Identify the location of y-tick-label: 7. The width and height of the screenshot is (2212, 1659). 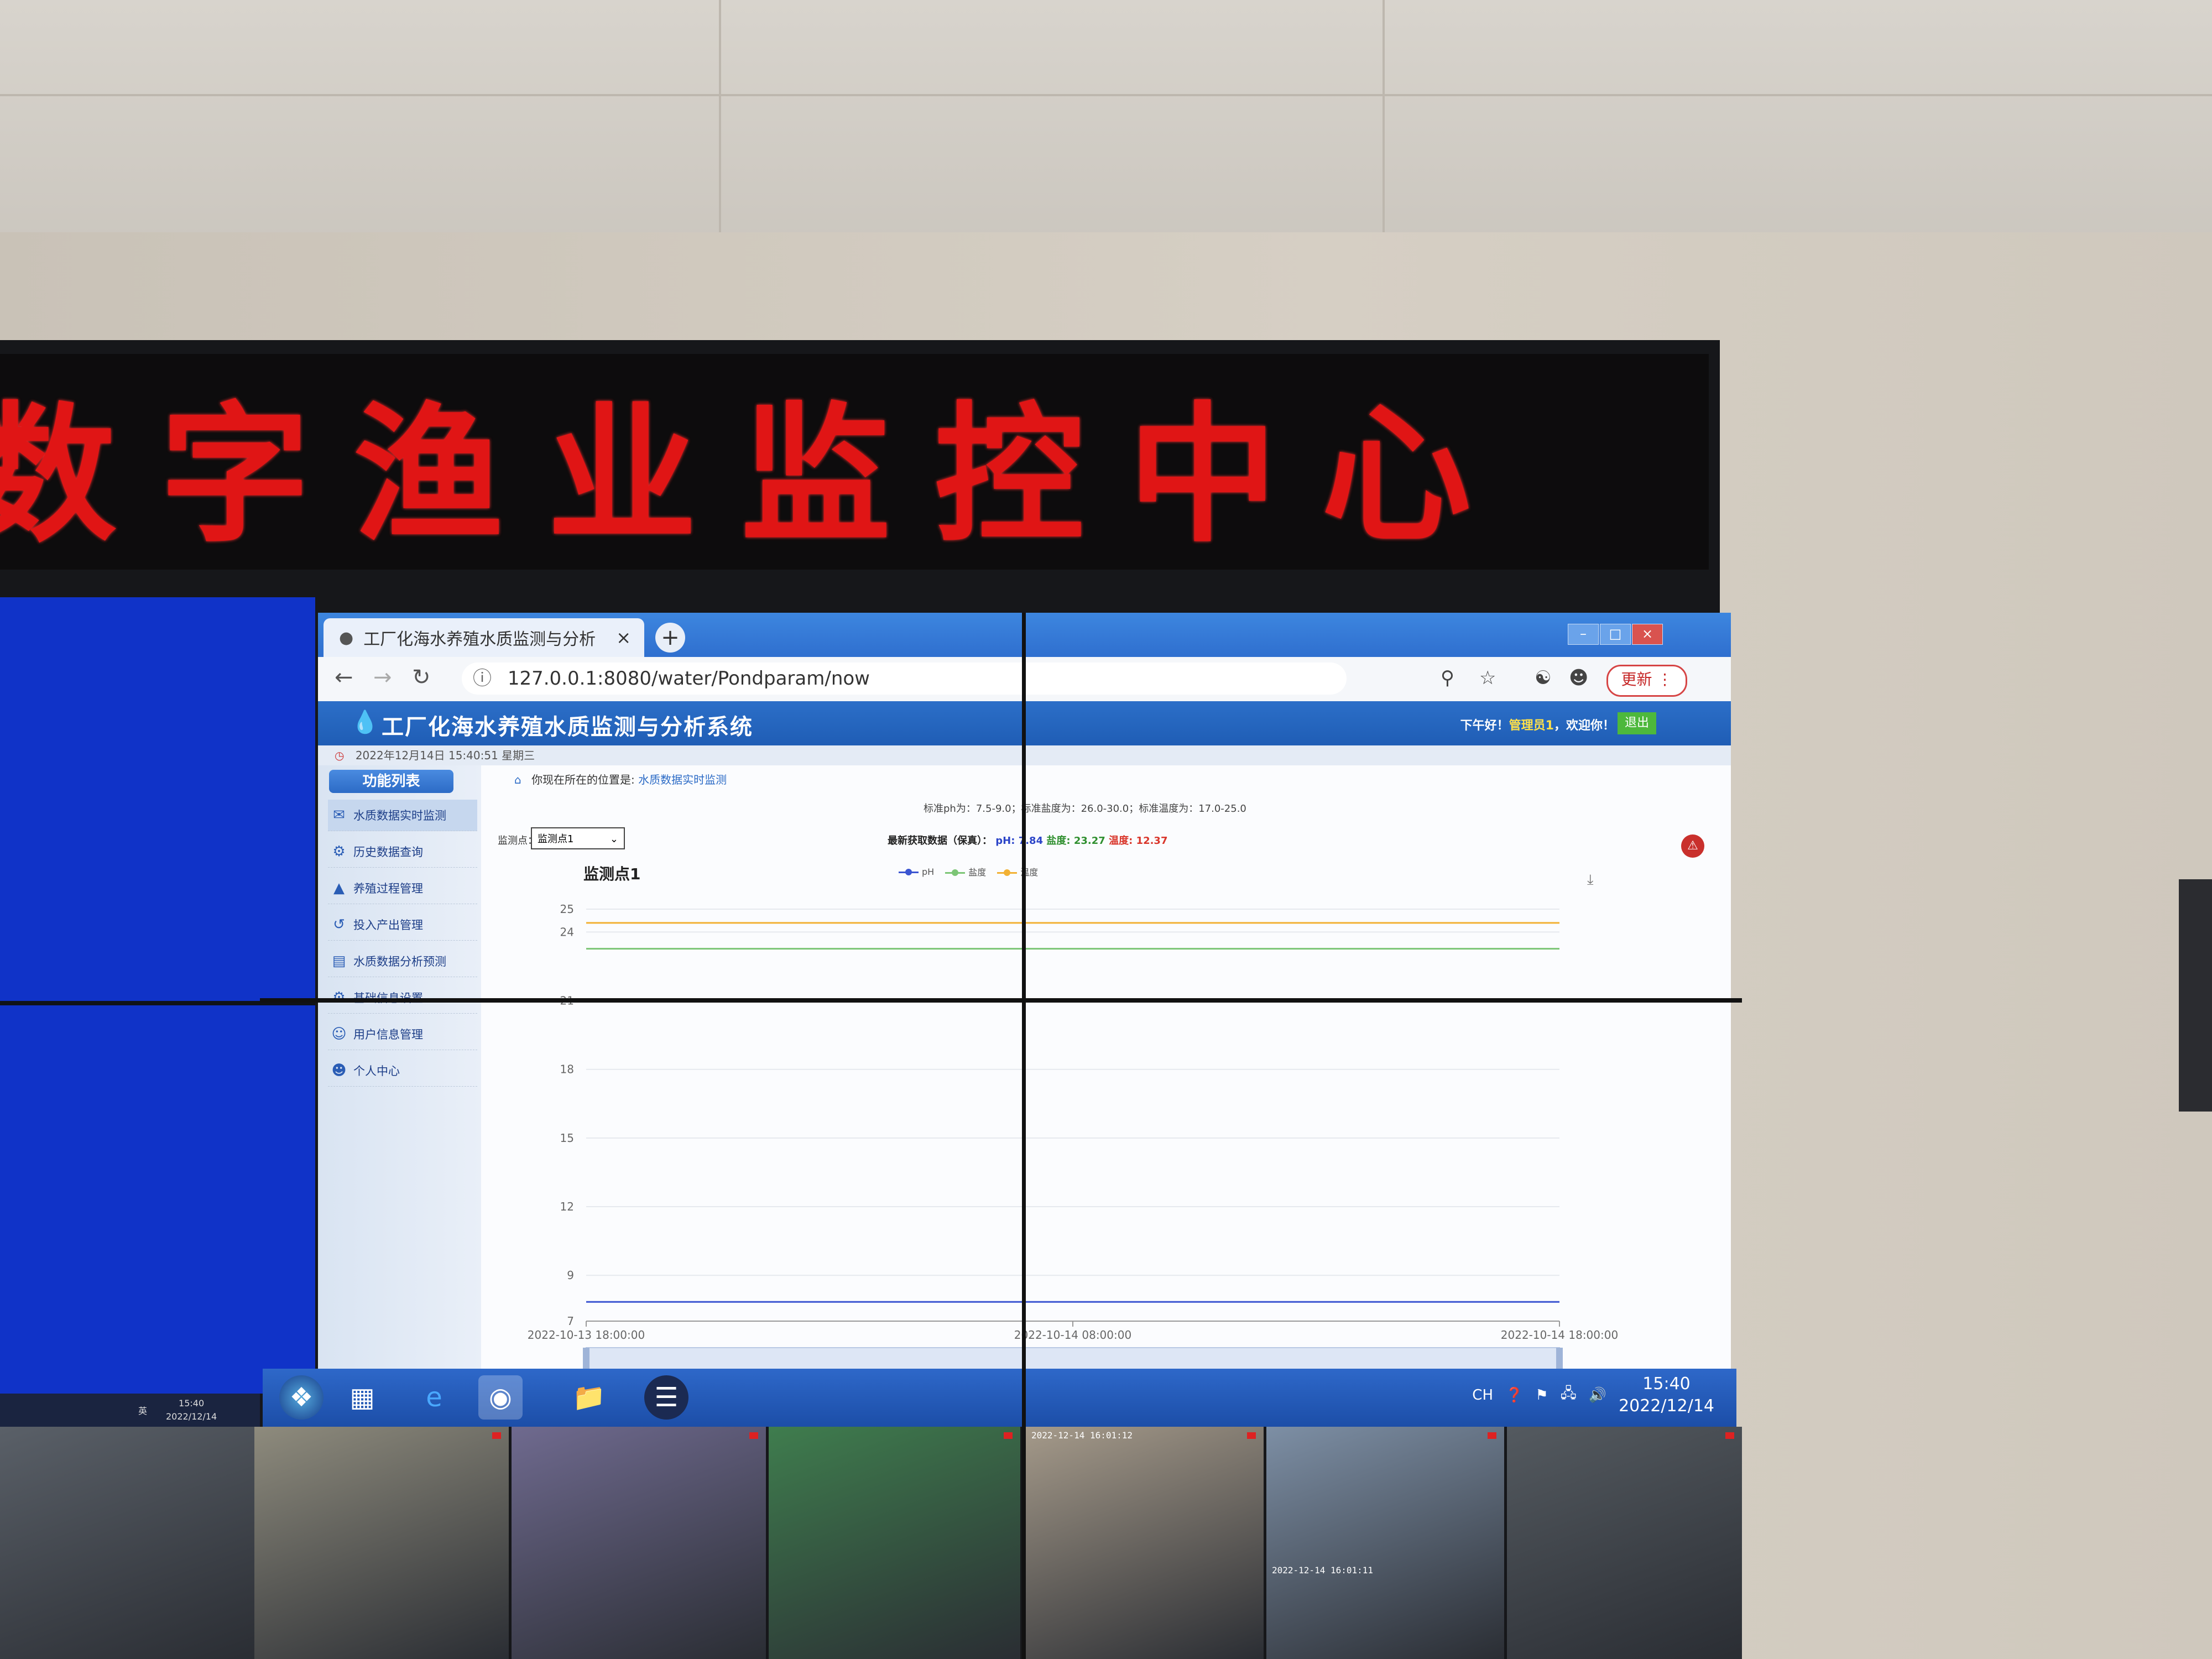
(570, 1321).